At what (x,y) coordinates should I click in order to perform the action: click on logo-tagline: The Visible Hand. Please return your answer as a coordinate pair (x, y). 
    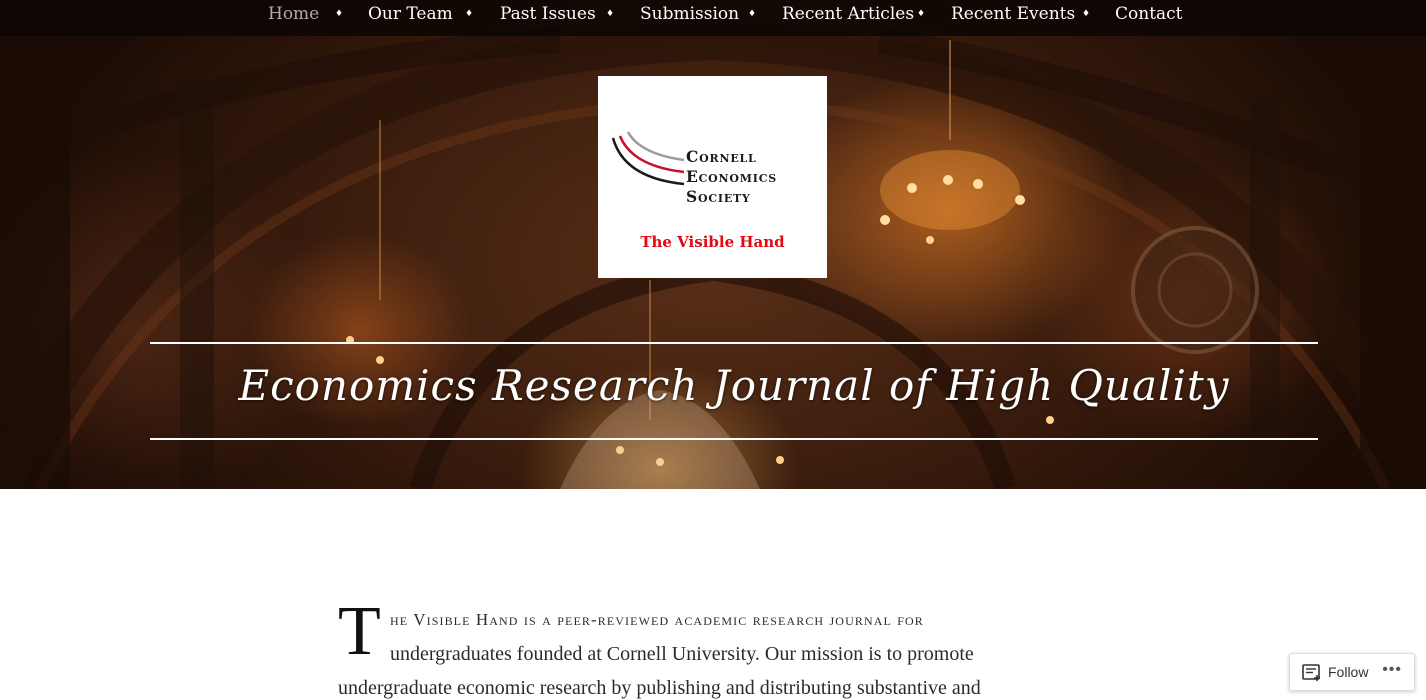
    Looking at the image, I should click on (712, 242).